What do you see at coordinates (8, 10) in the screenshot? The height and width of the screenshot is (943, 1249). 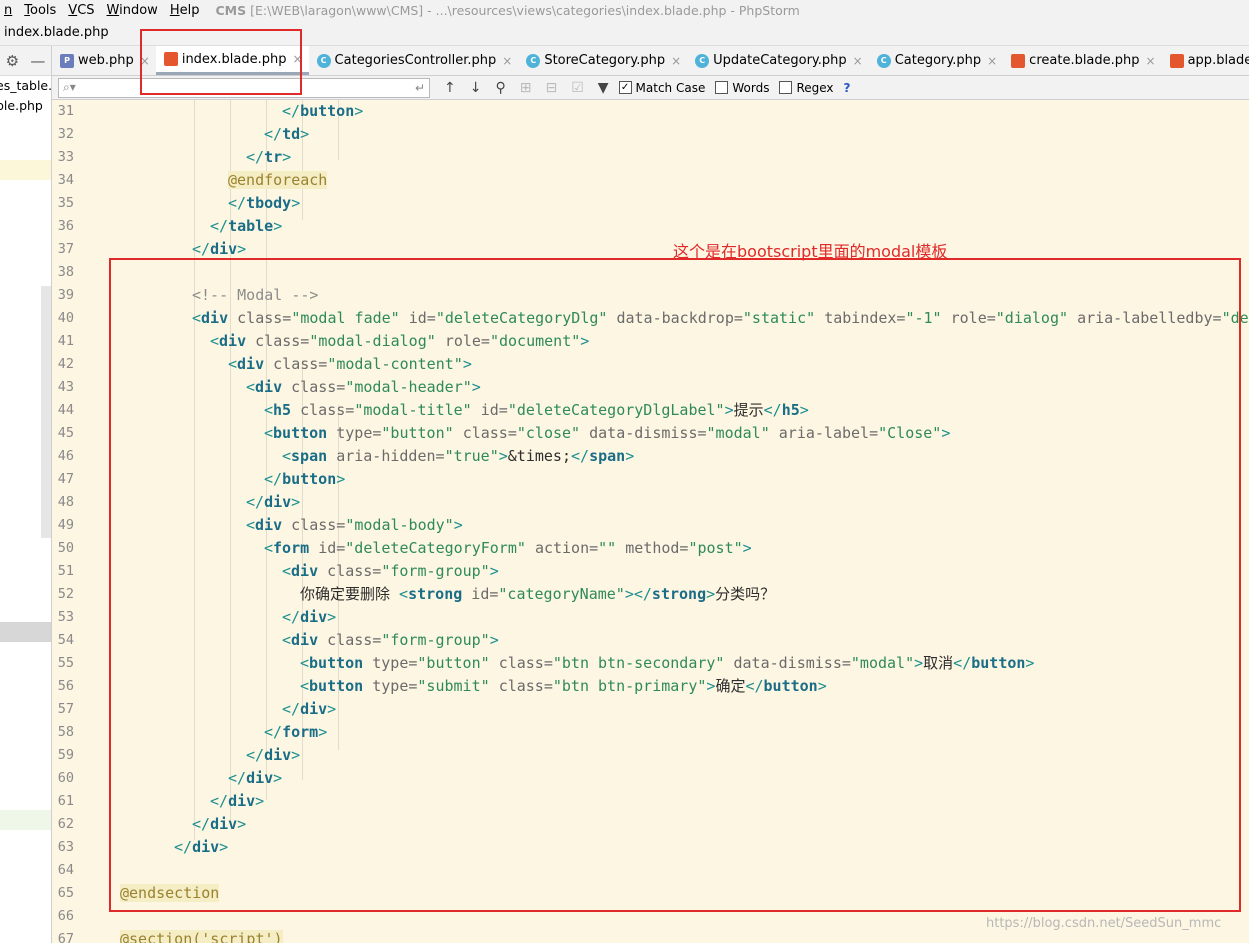 I see `menu-item-n: n` at bounding box center [8, 10].